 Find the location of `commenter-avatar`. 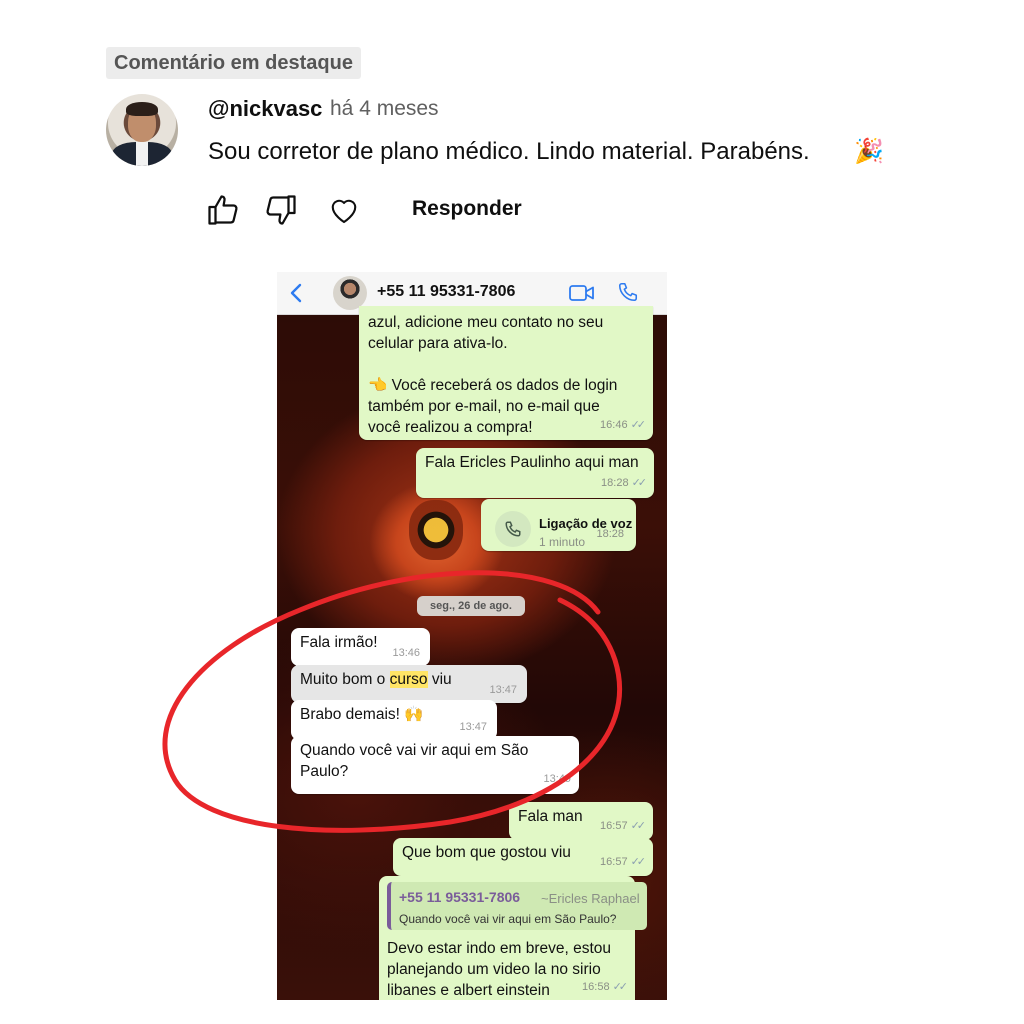

commenter-avatar is located at coordinates (142, 130).